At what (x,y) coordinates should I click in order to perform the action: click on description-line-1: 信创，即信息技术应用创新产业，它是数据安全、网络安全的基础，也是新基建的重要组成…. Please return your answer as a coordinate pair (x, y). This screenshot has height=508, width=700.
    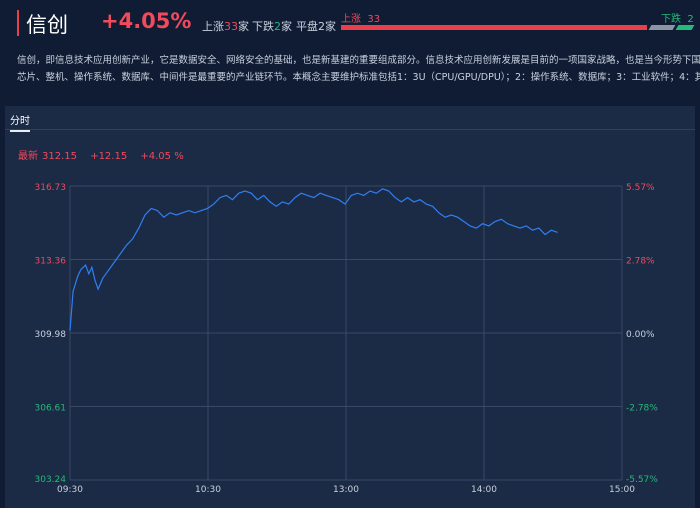
    Looking at the image, I should click on (358, 60).